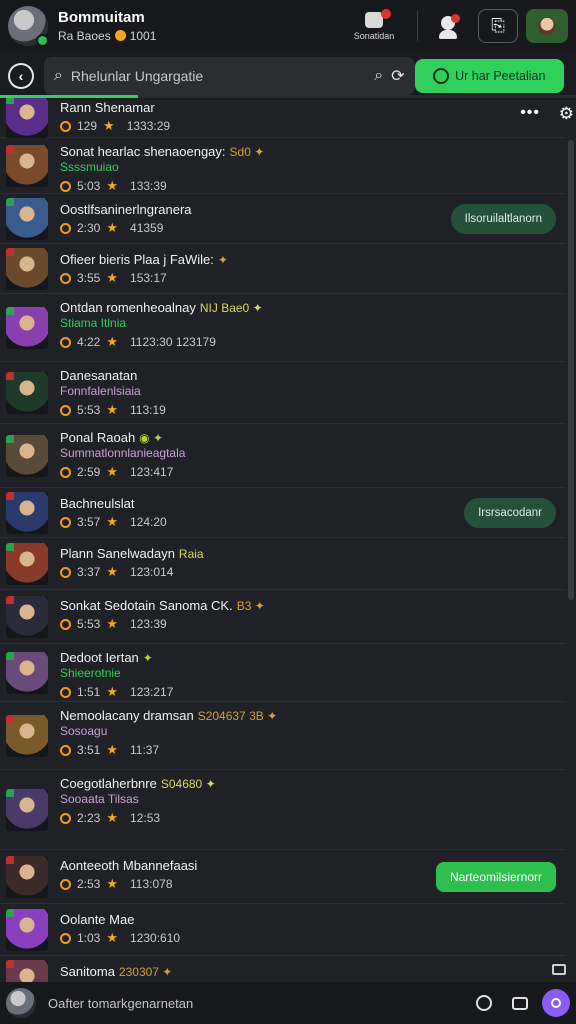  I want to click on room-time: 113:078, so click(151, 884).